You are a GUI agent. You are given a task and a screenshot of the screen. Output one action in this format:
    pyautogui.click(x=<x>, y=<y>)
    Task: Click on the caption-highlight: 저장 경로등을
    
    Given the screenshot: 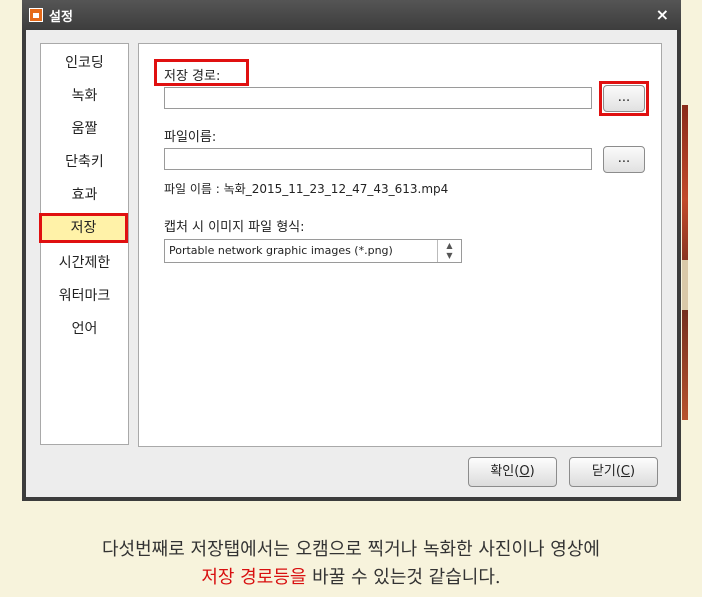 What is the action you would take?
    pyautogui.click(x=254, y=577)
    